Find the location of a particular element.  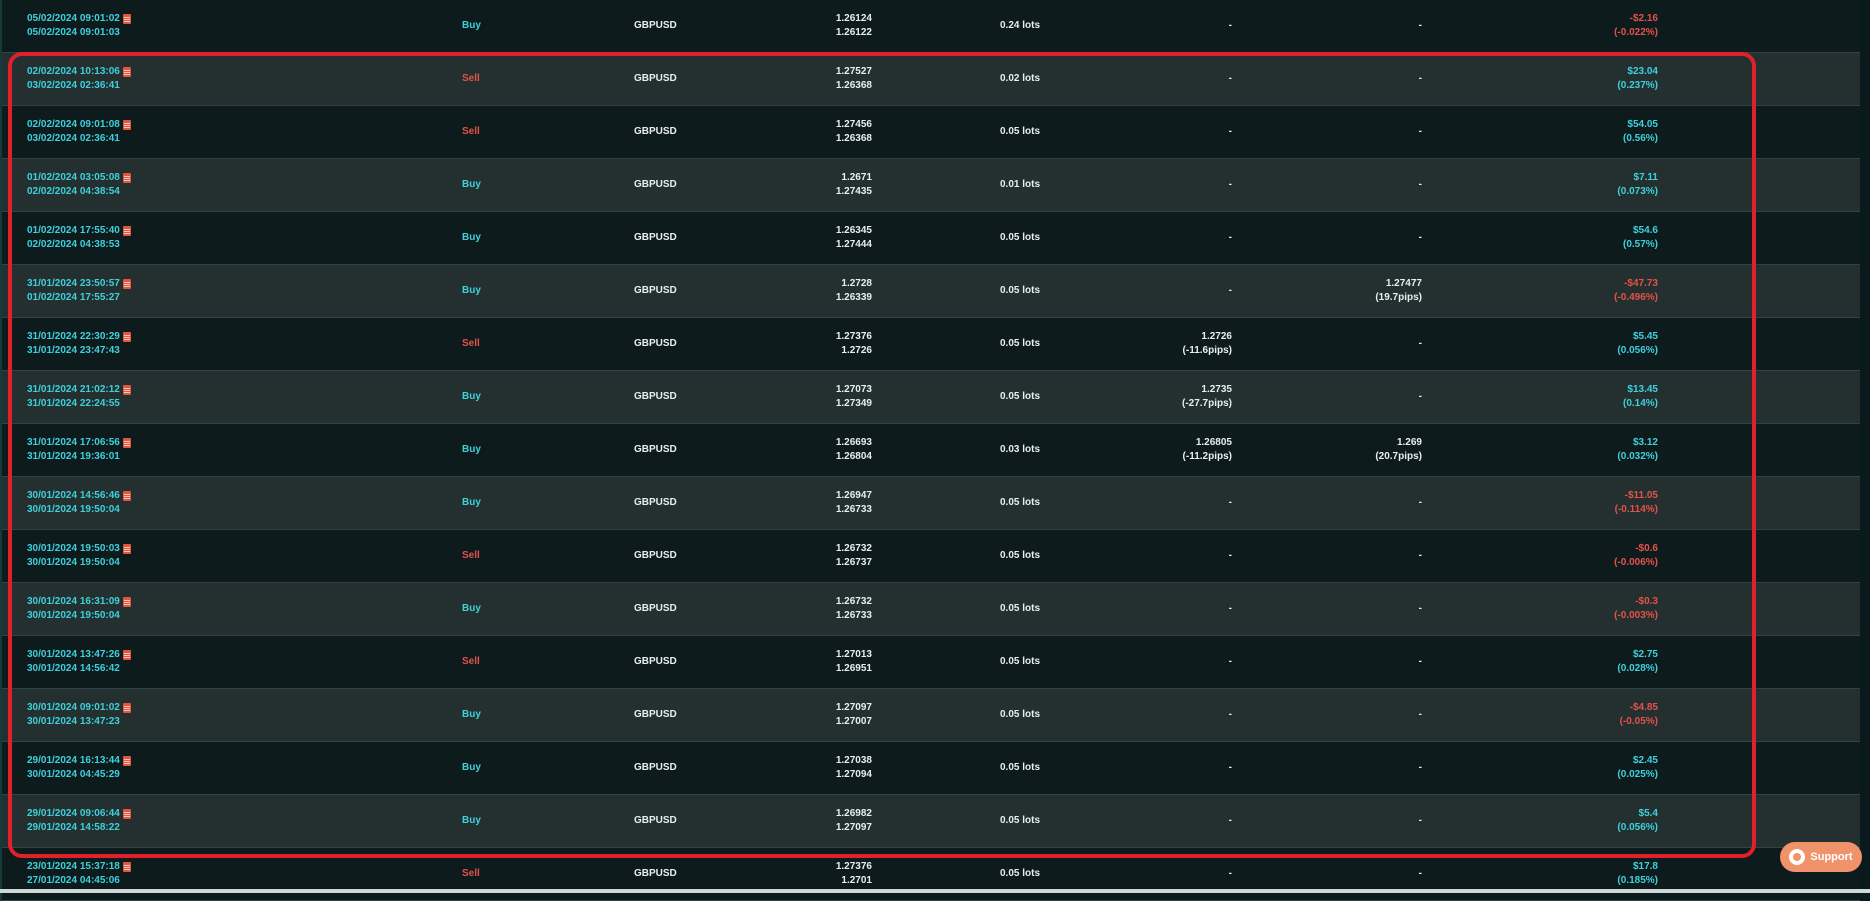

open-time: 31/01/2024 21:02:12 is located at coordinates (73, 389).